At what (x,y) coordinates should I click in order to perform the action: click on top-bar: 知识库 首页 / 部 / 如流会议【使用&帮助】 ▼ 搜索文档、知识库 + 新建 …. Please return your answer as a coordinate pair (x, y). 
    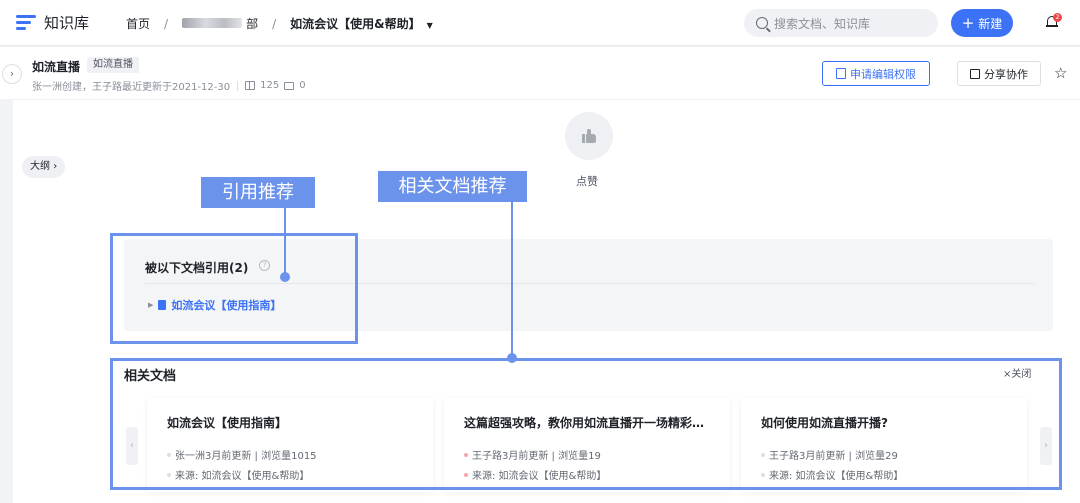
    Looking at the image, I should click on (540, 23).